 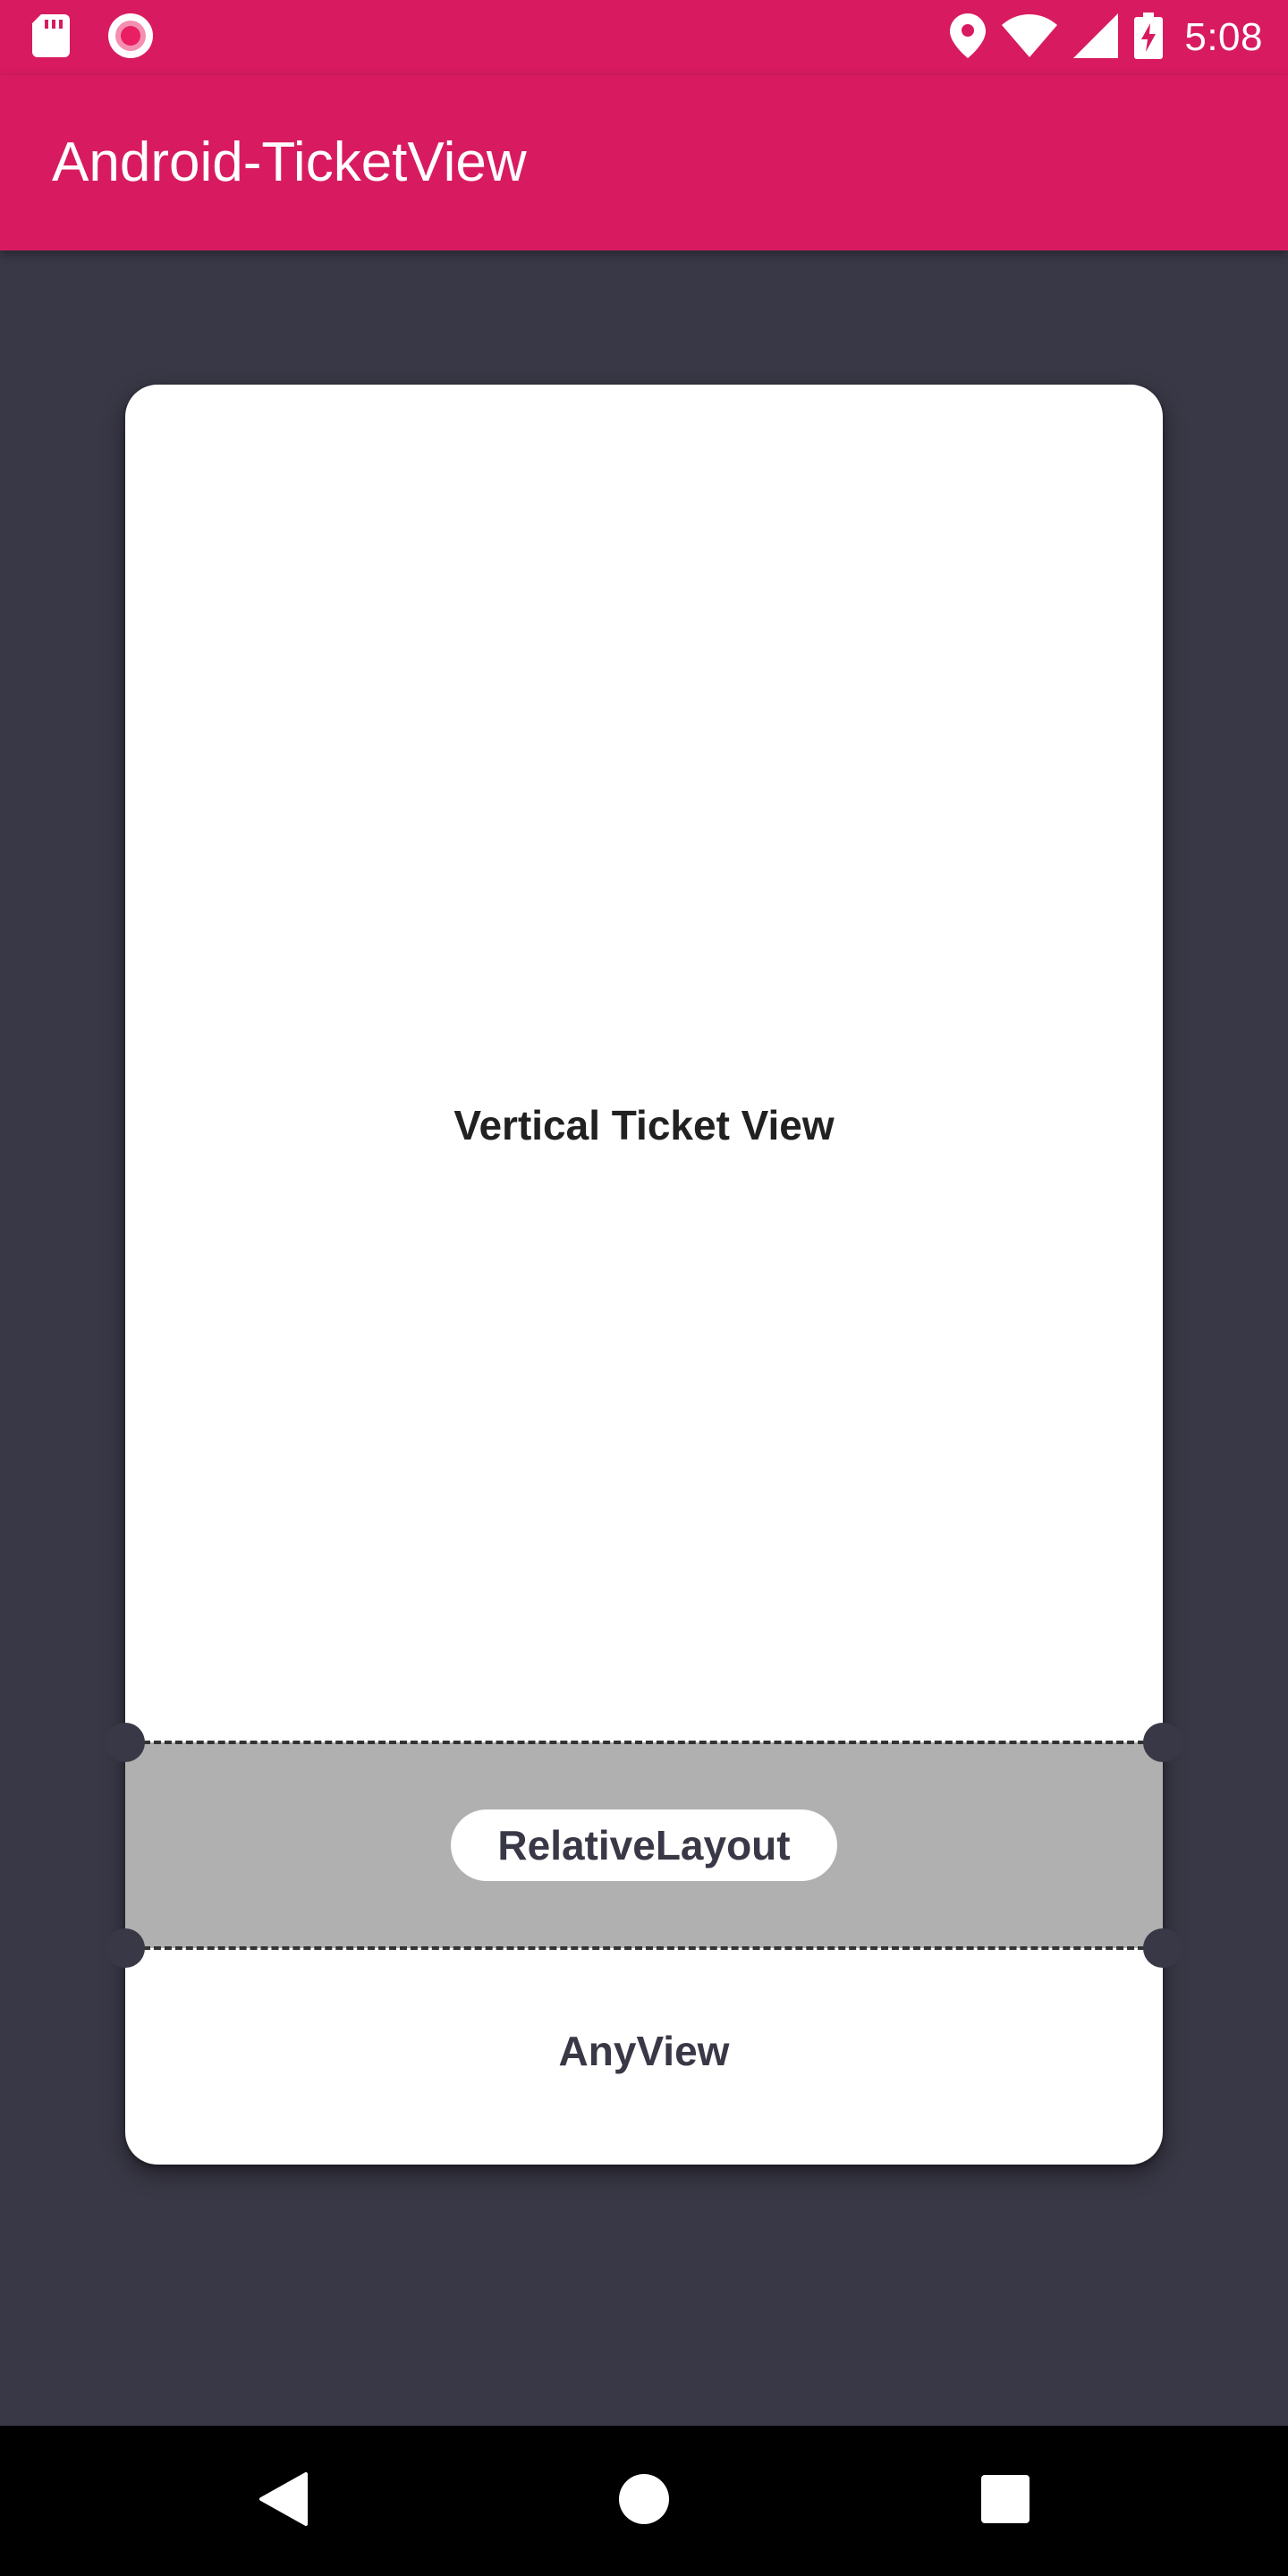 What do you see at coordinates (51, 37) in the screenshot?
I see `sd-card-icon` at bounding box center [51, 37].